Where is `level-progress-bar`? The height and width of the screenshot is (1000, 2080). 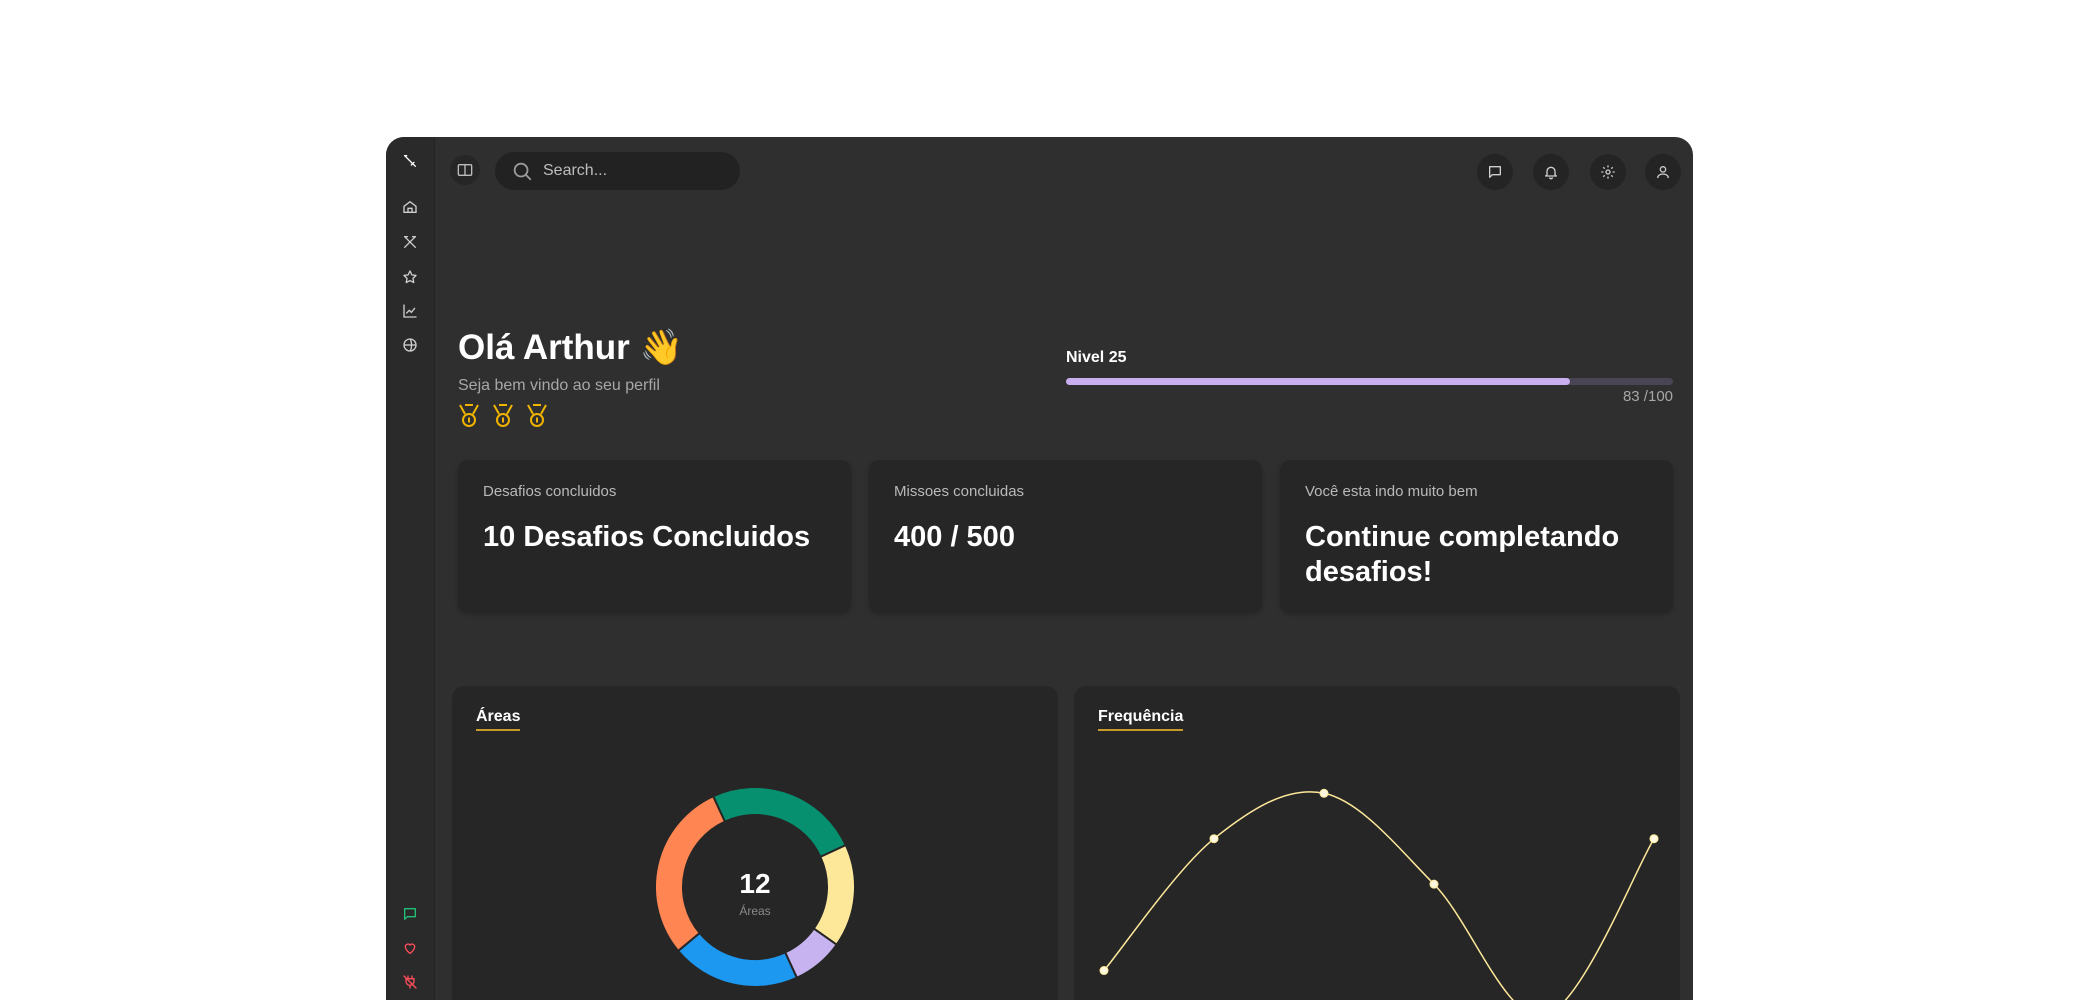
level-progress-bar is located at coordinates (1369, 381).